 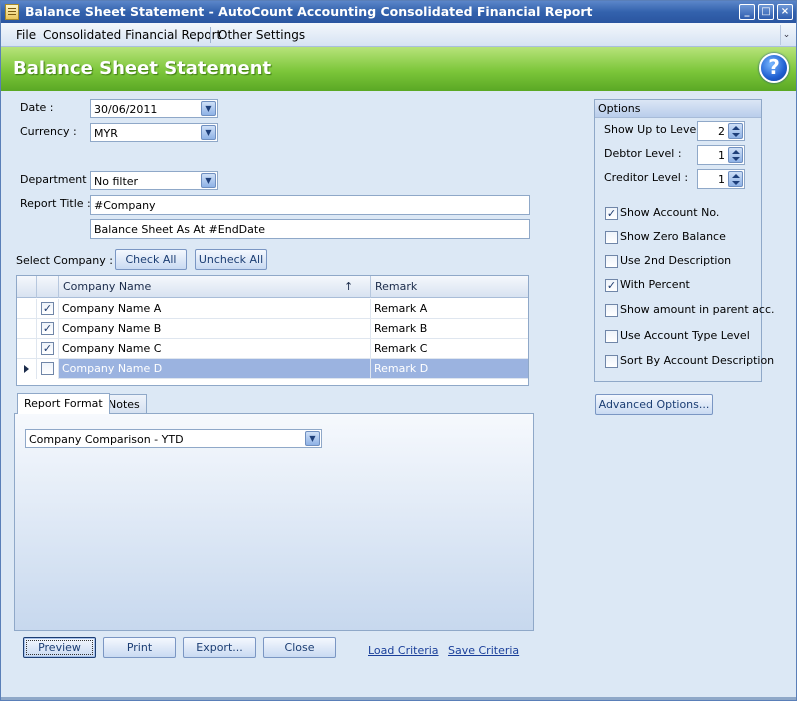 I want to click on creditor-level-stepper: 1, so click(x=721, y=179).